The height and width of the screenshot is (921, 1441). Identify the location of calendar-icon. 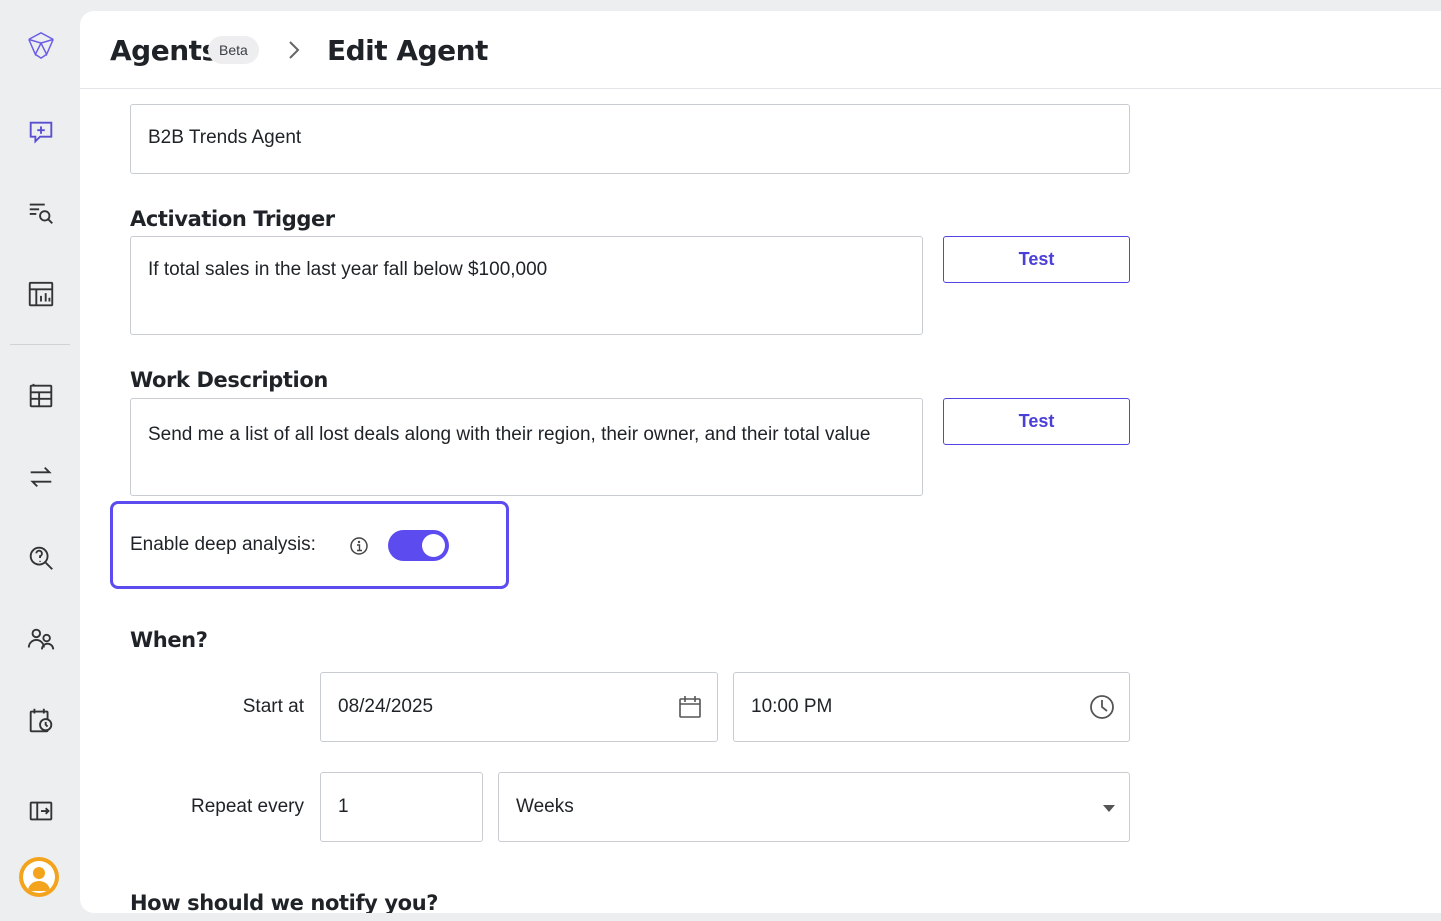
(690, 707).